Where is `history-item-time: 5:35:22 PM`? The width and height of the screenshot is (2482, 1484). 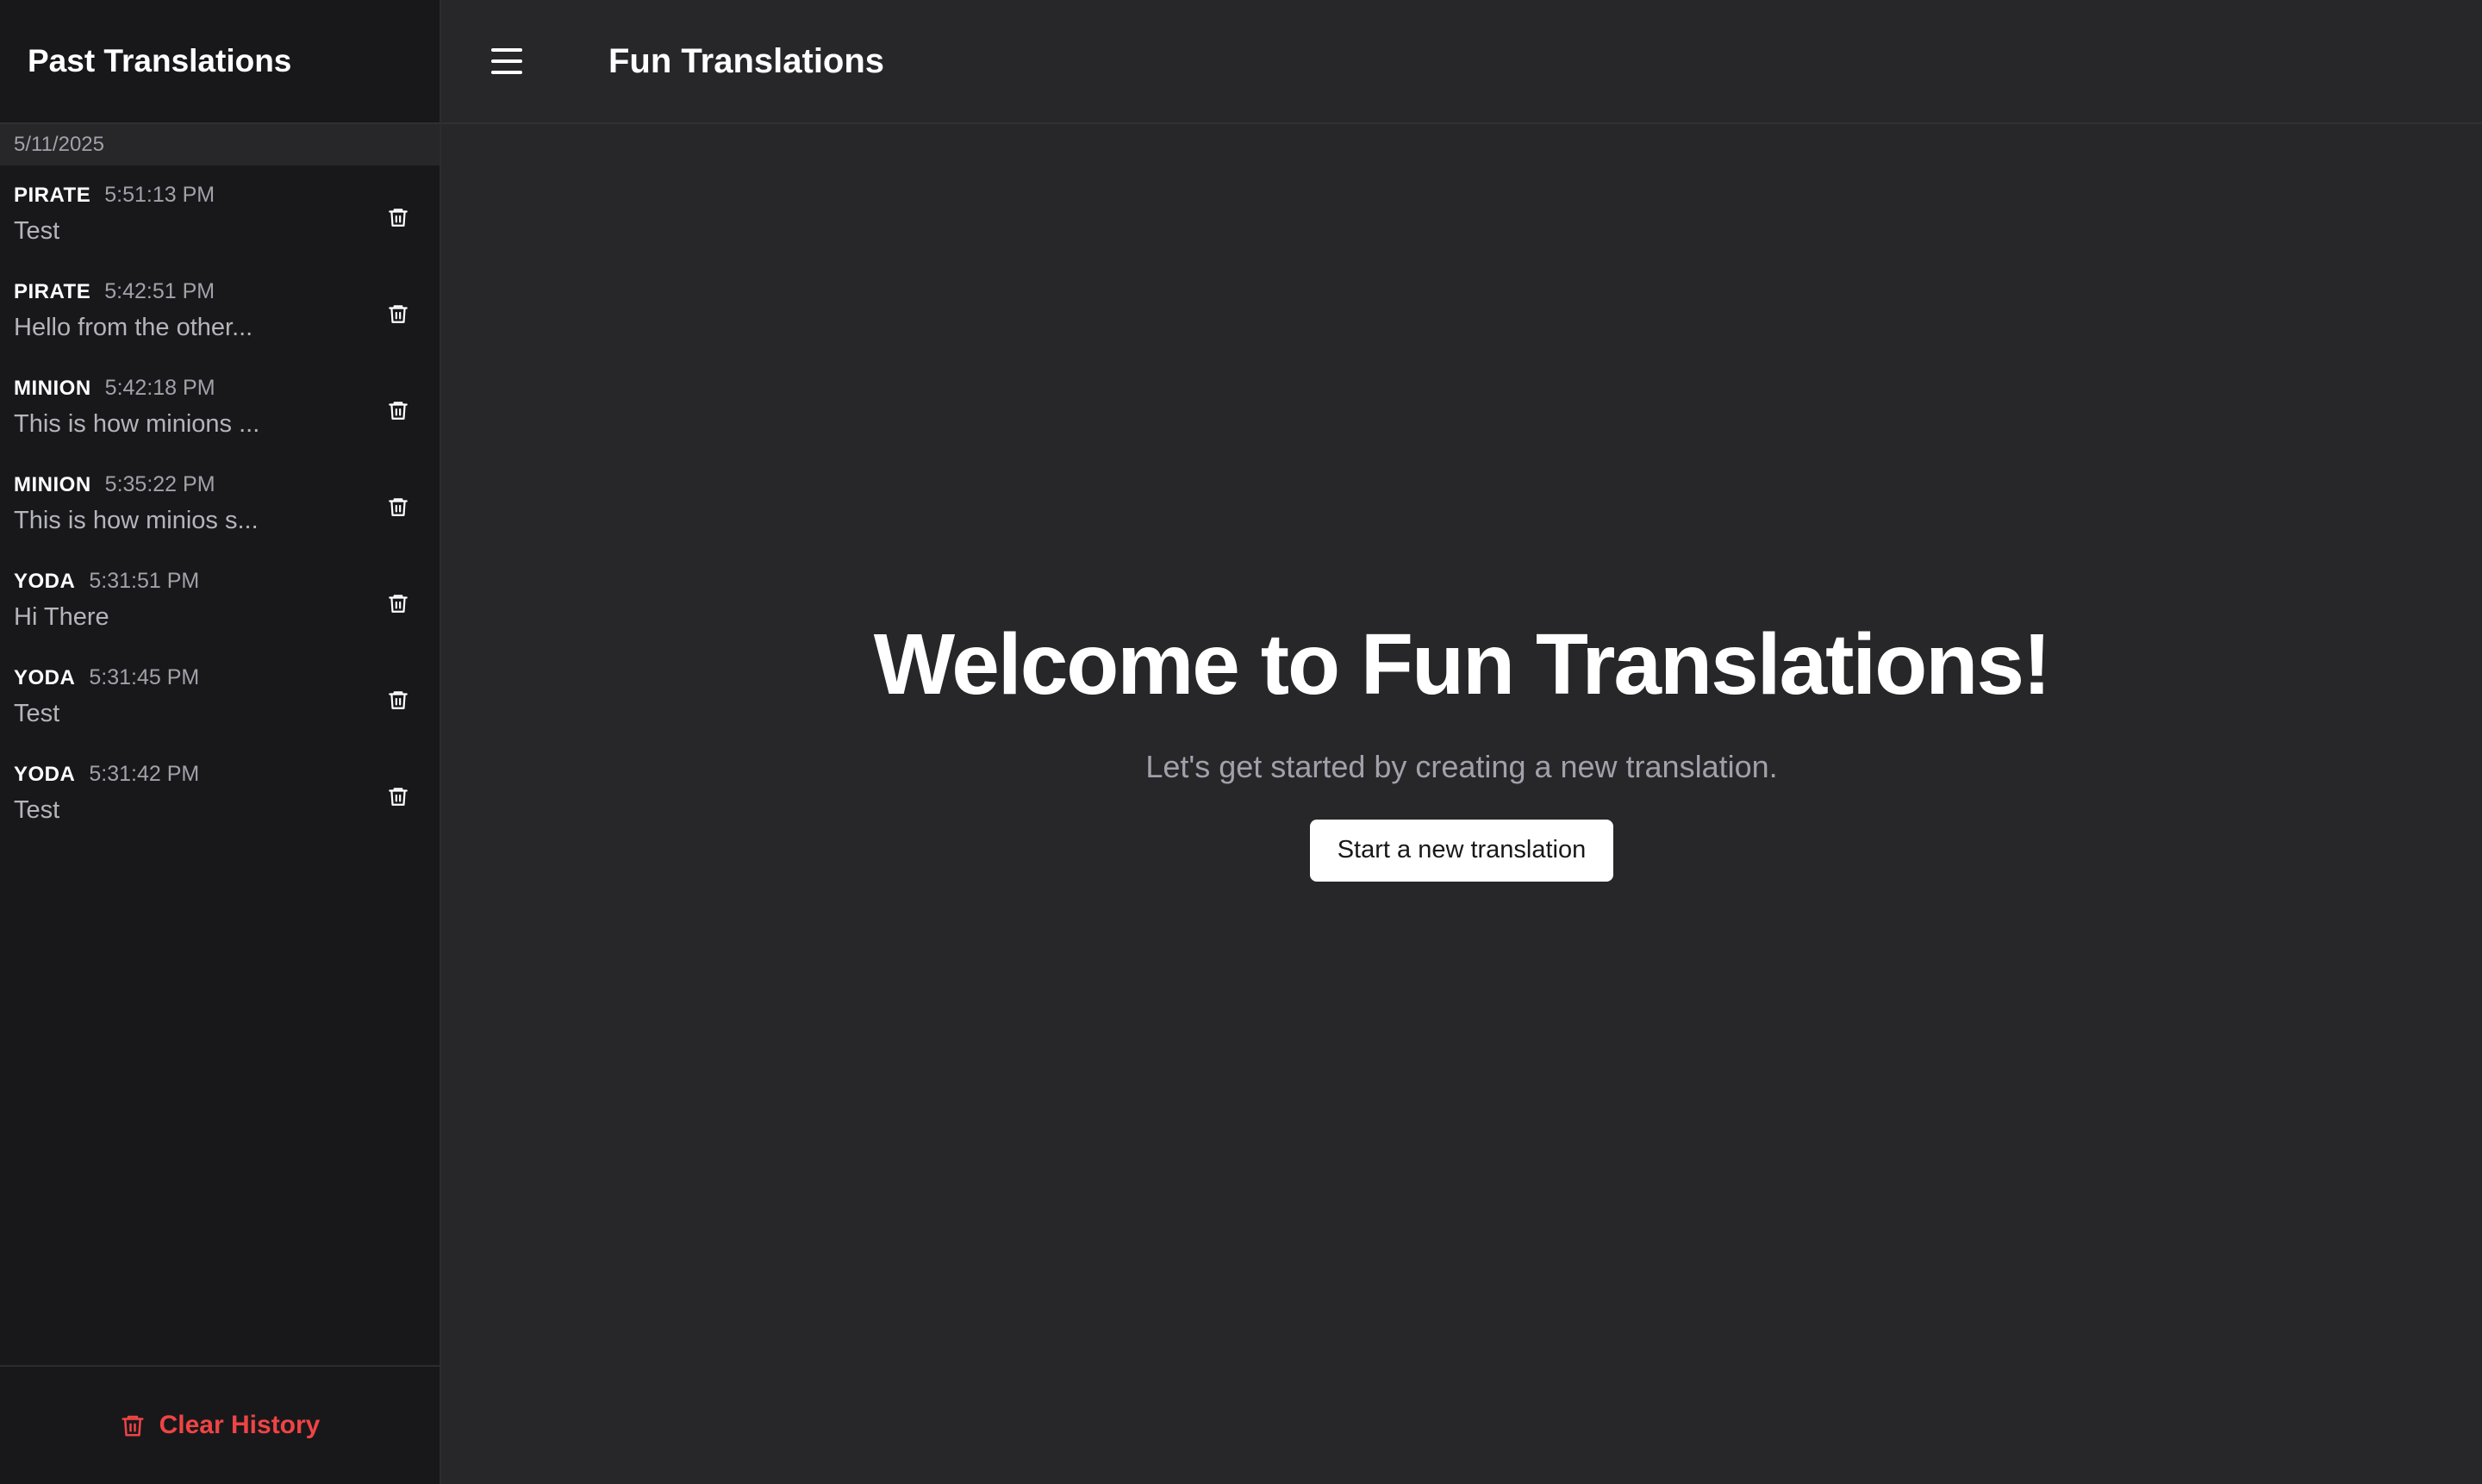
history-item-time: 5:35:22 PM is located at coordinates (160, 484).